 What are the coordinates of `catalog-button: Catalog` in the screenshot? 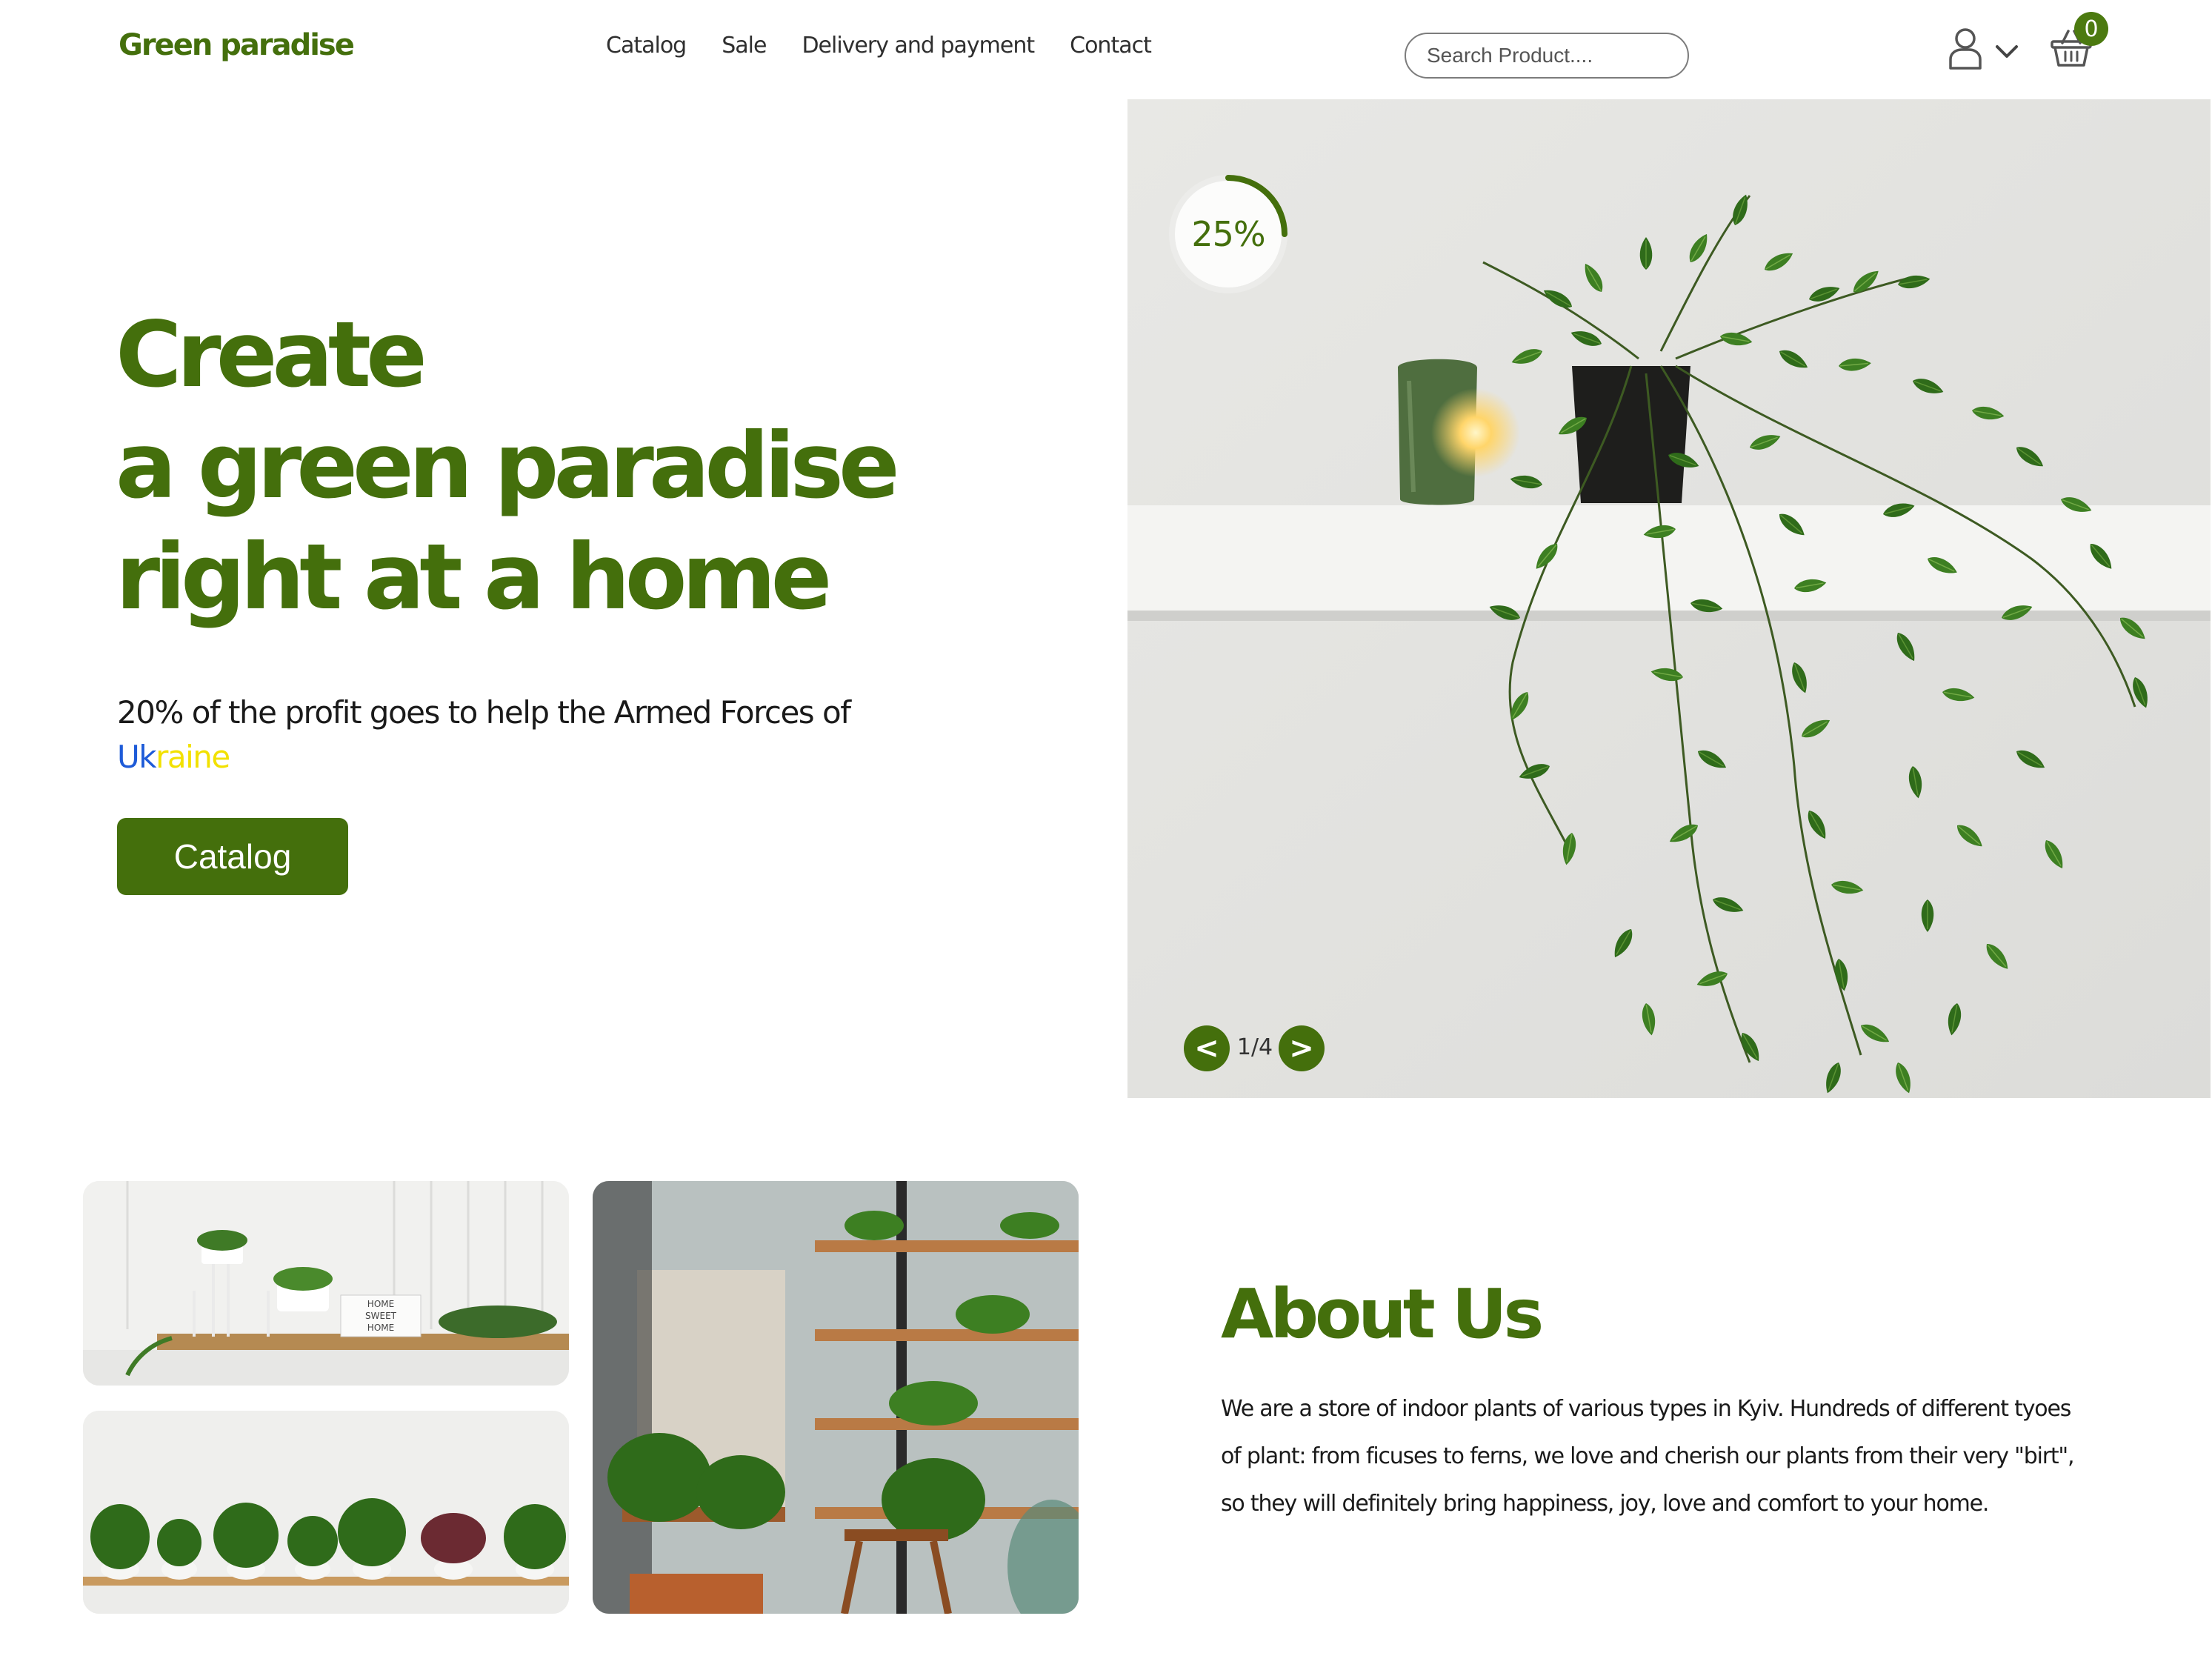 It's located at (232, 856).